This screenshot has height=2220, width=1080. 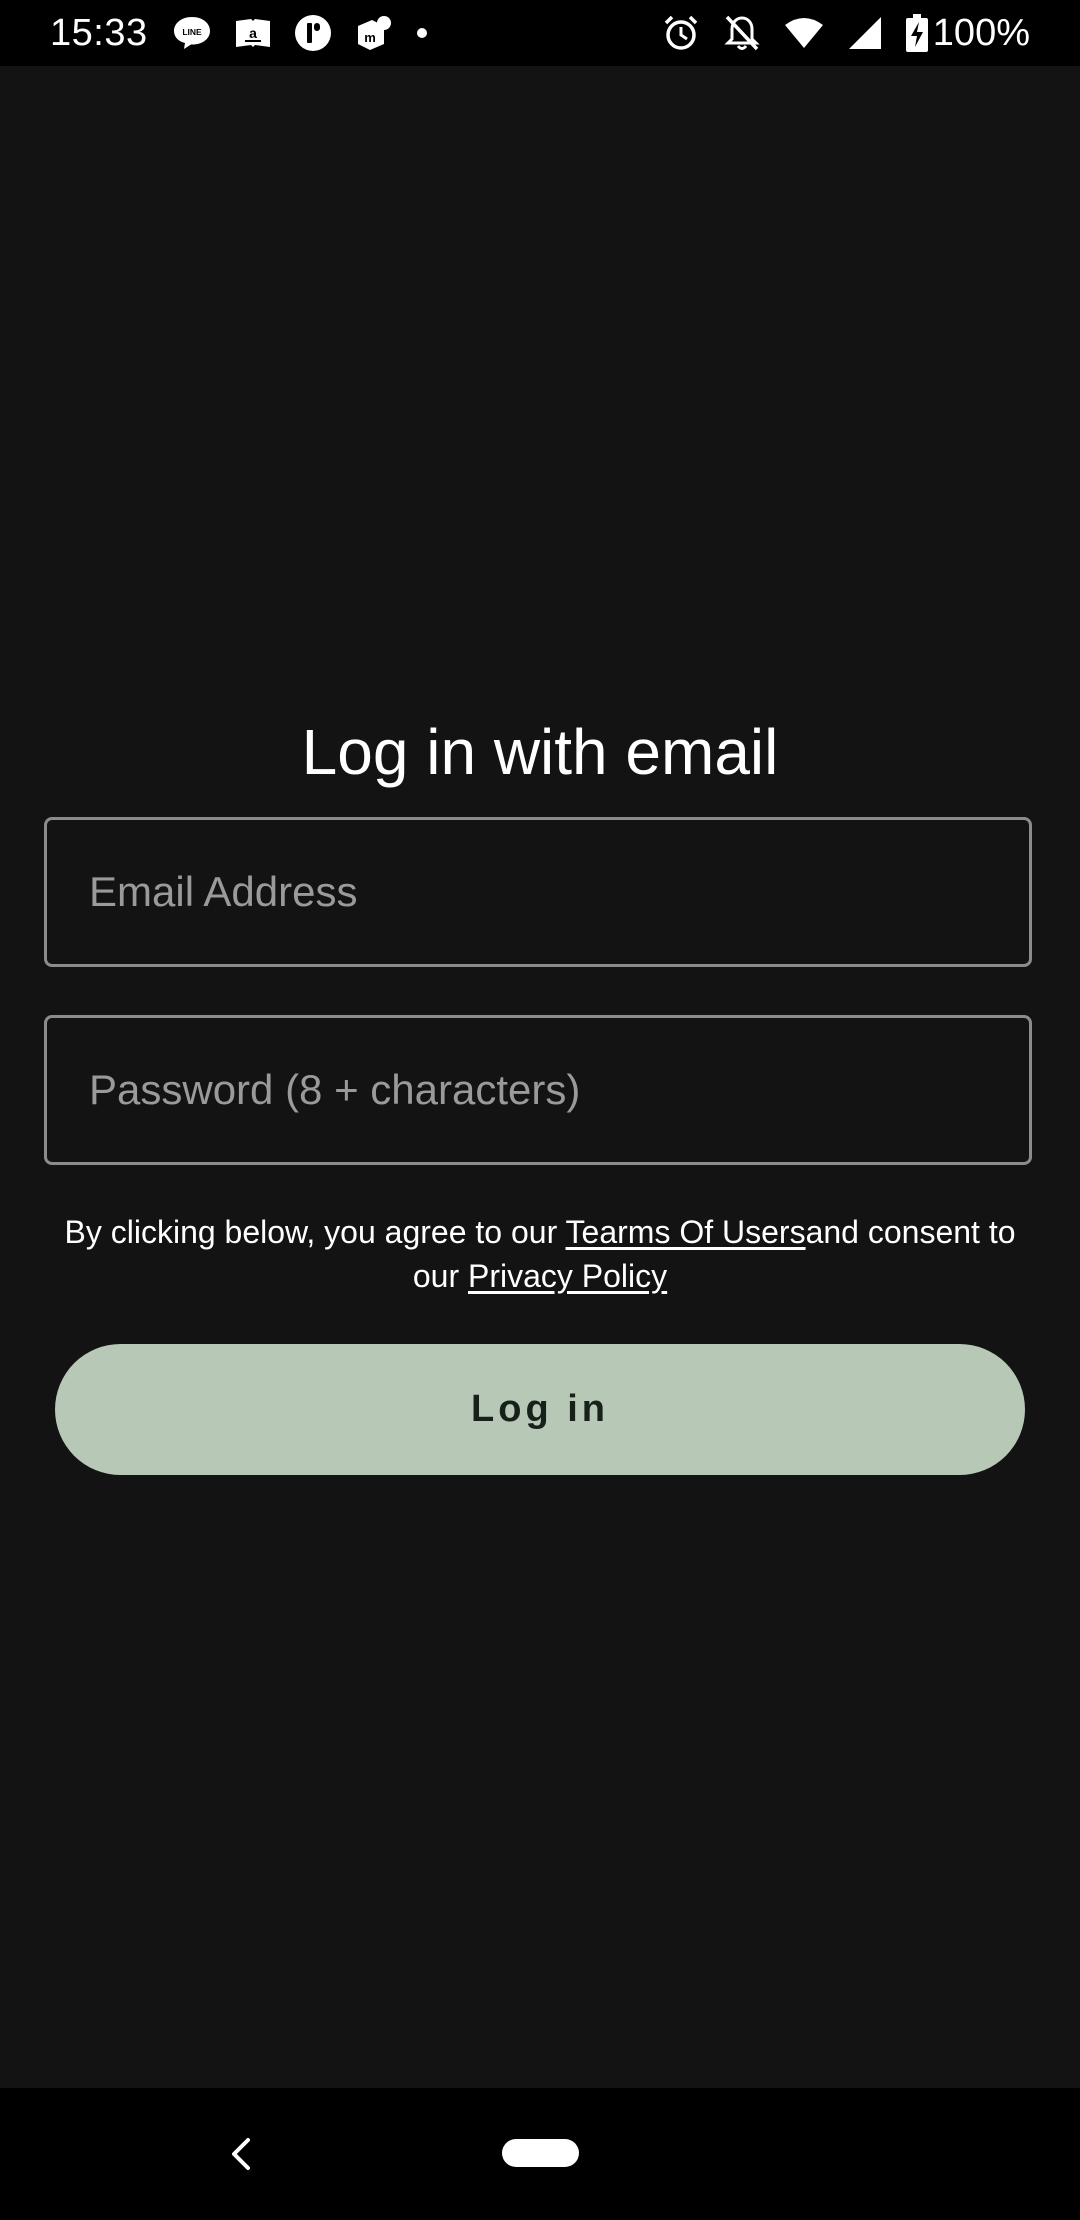 What do you see at coordinates (981, 33) in the screenshot?
I see `battery-percent: 100%` at bounding box center [981, 33].